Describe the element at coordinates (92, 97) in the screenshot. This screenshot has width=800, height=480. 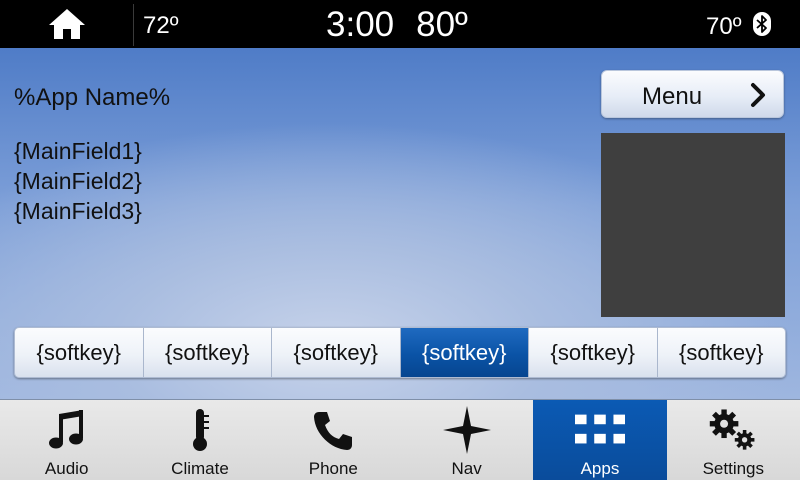
I see `app-name: %App Name%` at that location.